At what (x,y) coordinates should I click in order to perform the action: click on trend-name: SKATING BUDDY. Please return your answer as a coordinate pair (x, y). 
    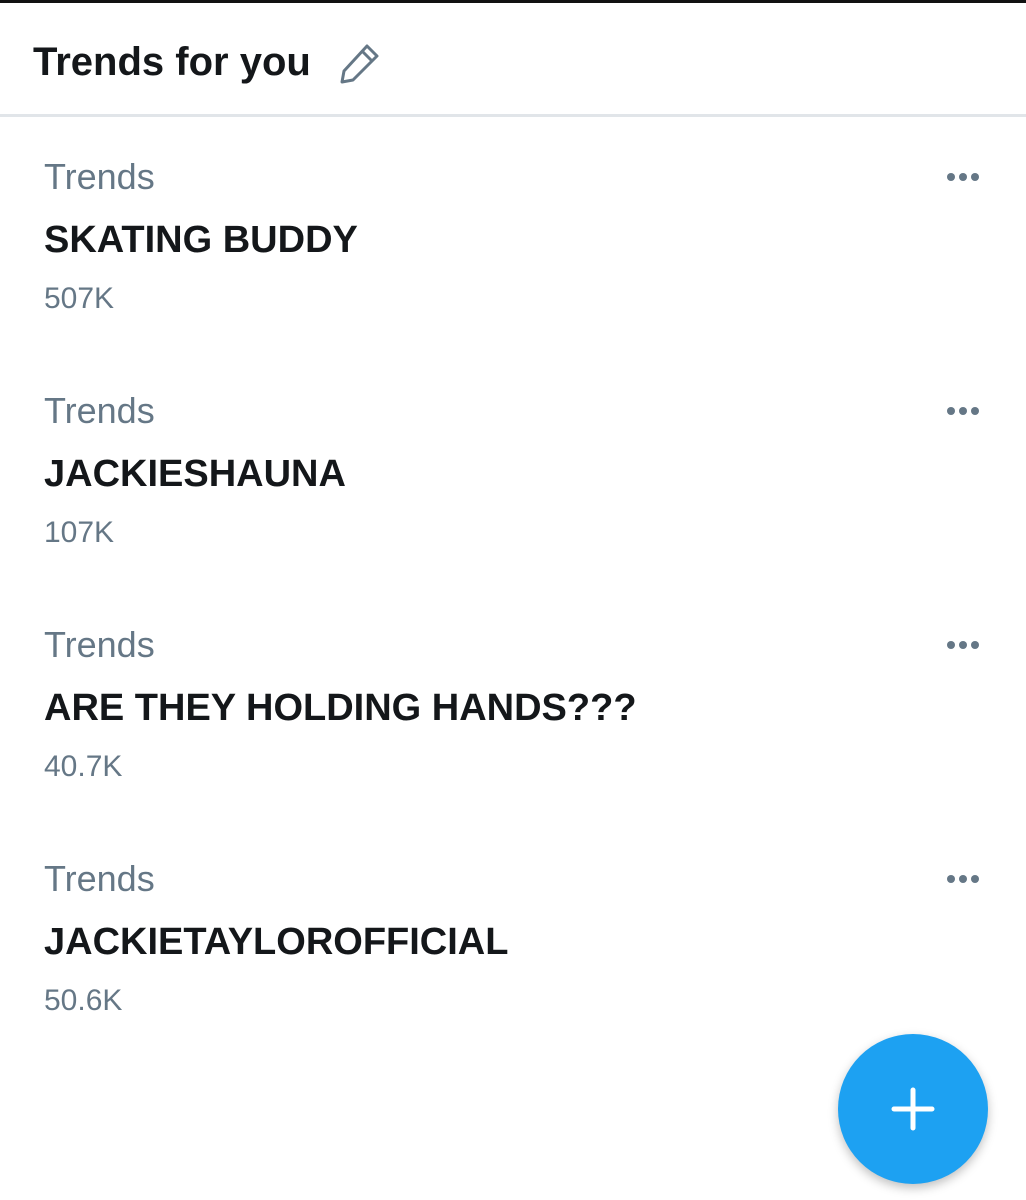
    Looking at the image, I should click on (201, 240).